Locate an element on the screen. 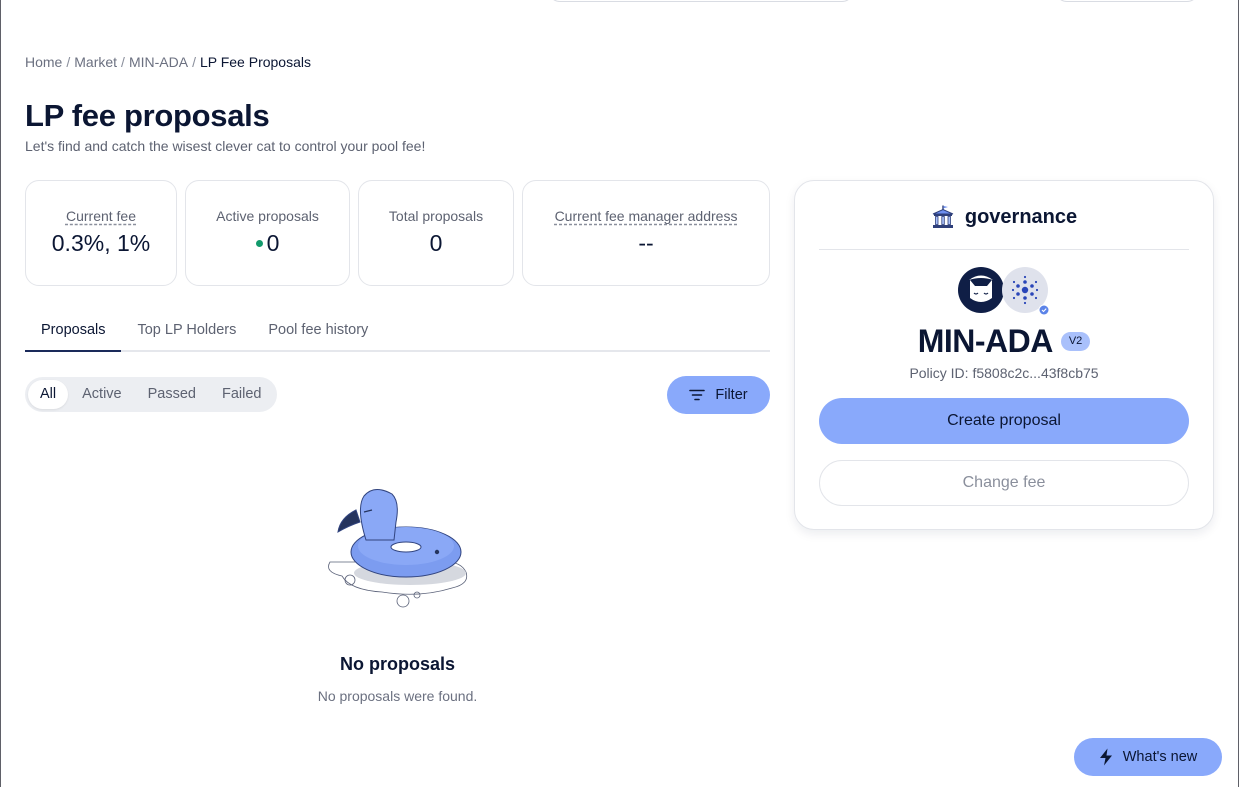 This screenshot has height=787, width=1239. divider is located at coordinates (1004, 249).